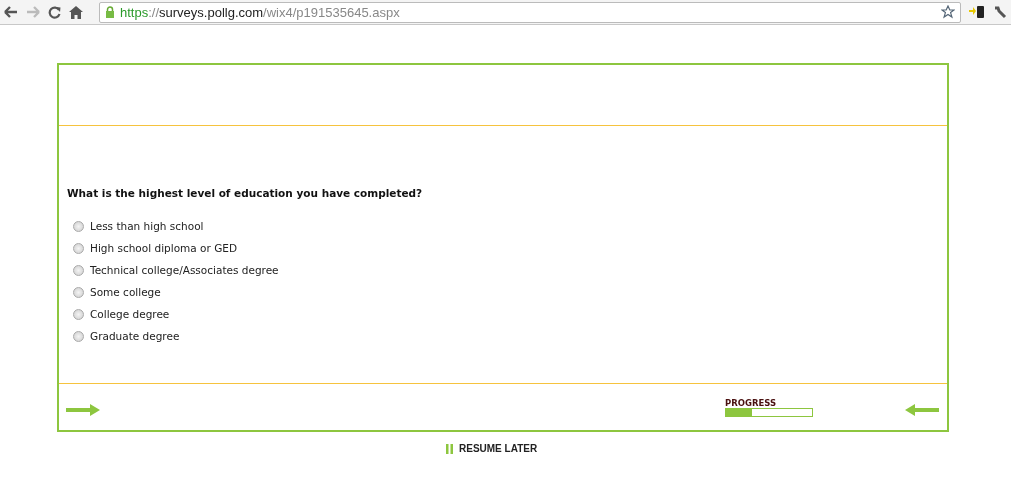 The image size is (1011, 489). I want to click on answer-option: Some college, so click(117, 292).